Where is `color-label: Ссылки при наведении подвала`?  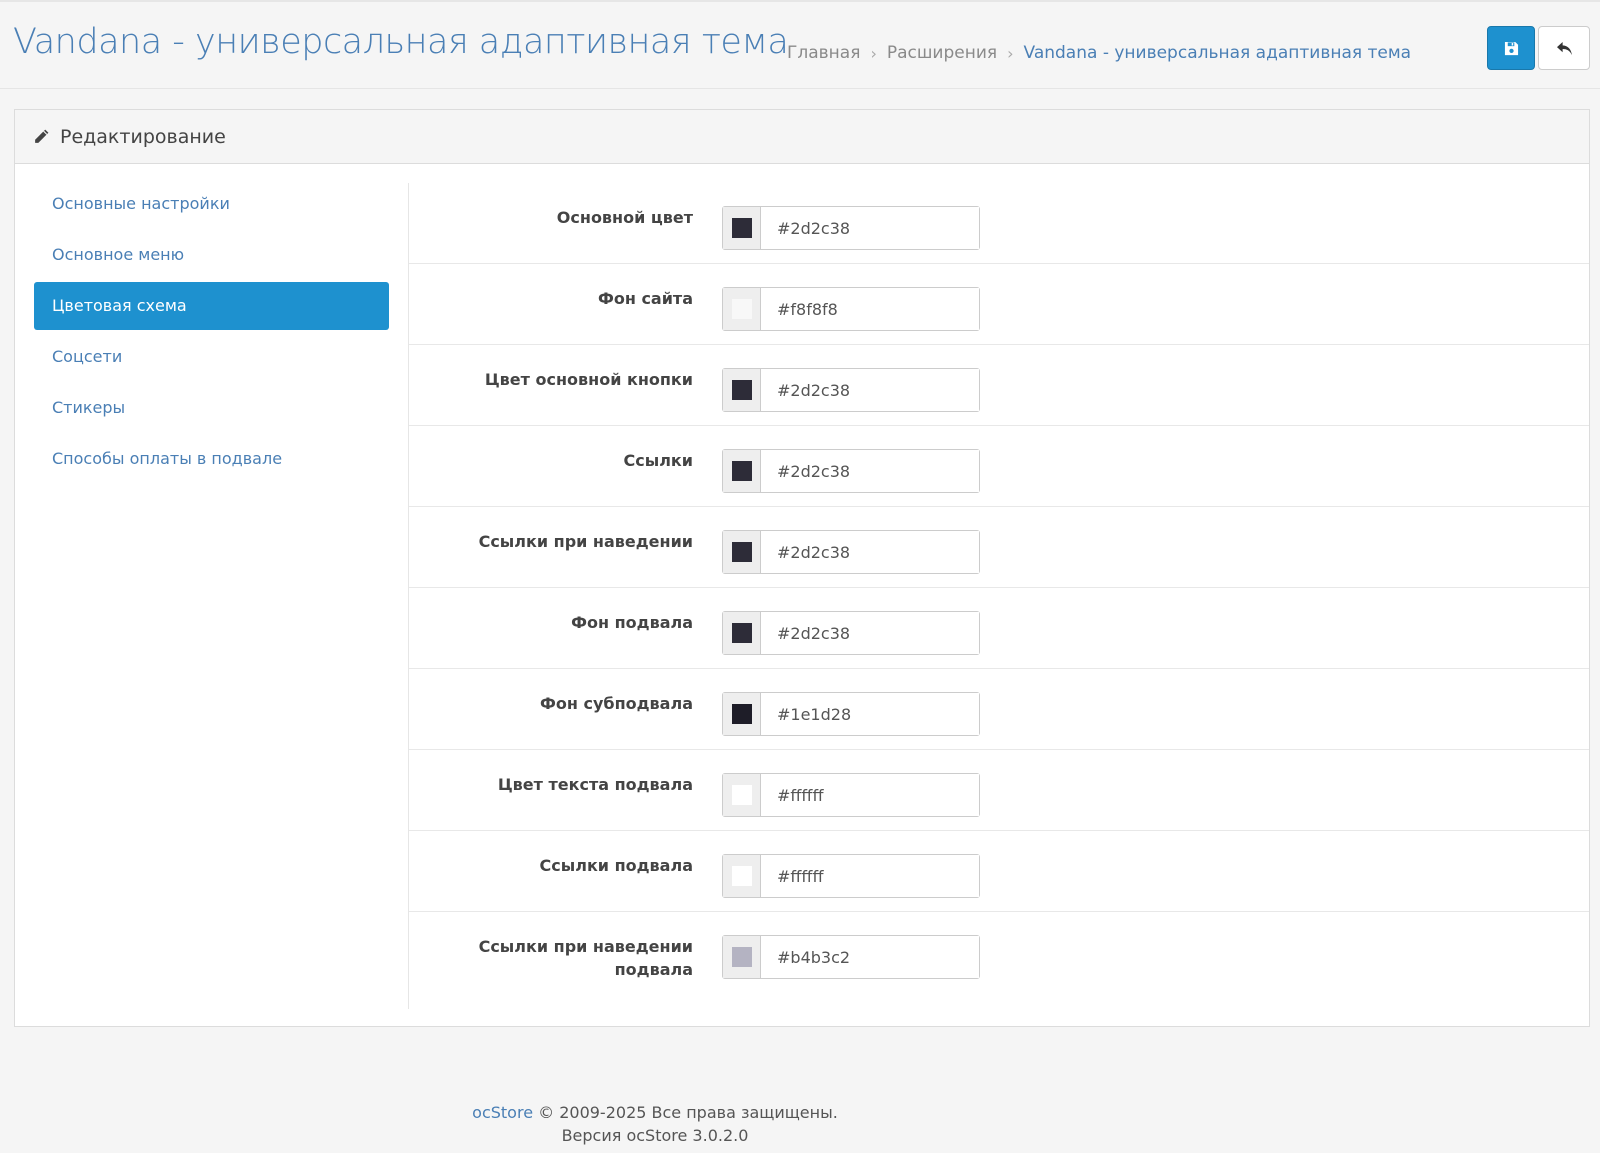
color-label: Ссылки при наведении подвала is located at coordinates (585, 958).